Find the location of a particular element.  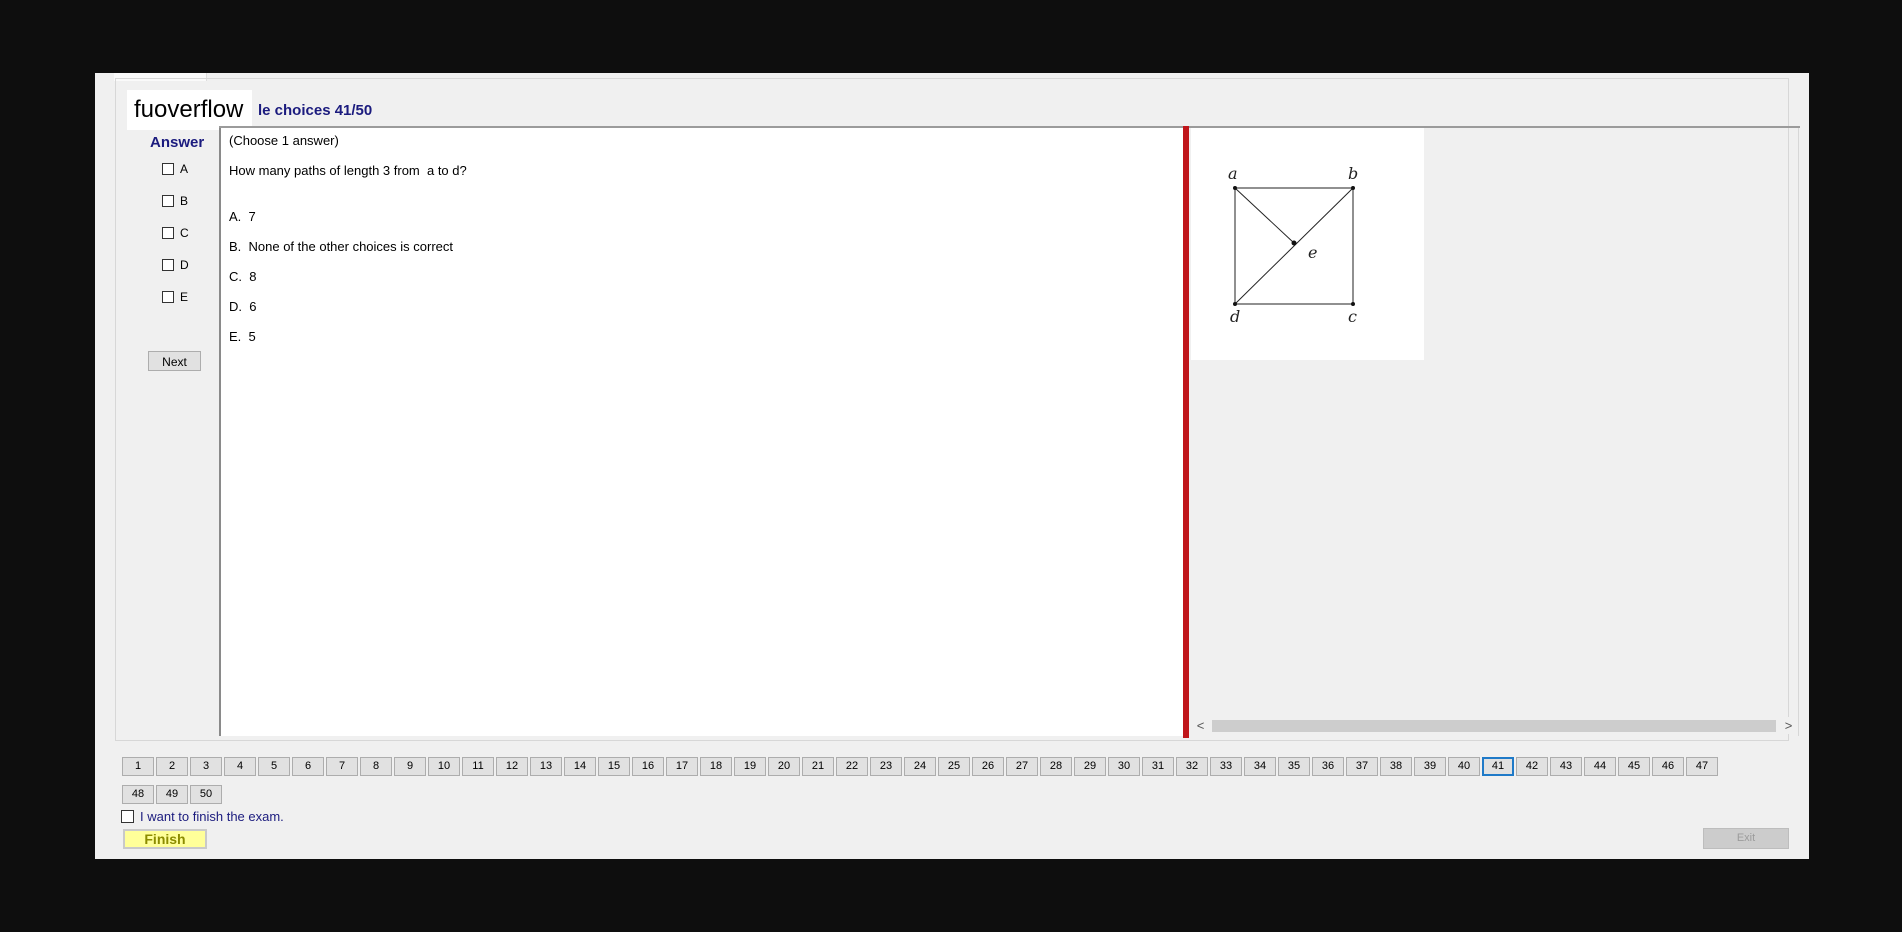

question-nav-button-29: 29 is located at coordinates (1090, 766).